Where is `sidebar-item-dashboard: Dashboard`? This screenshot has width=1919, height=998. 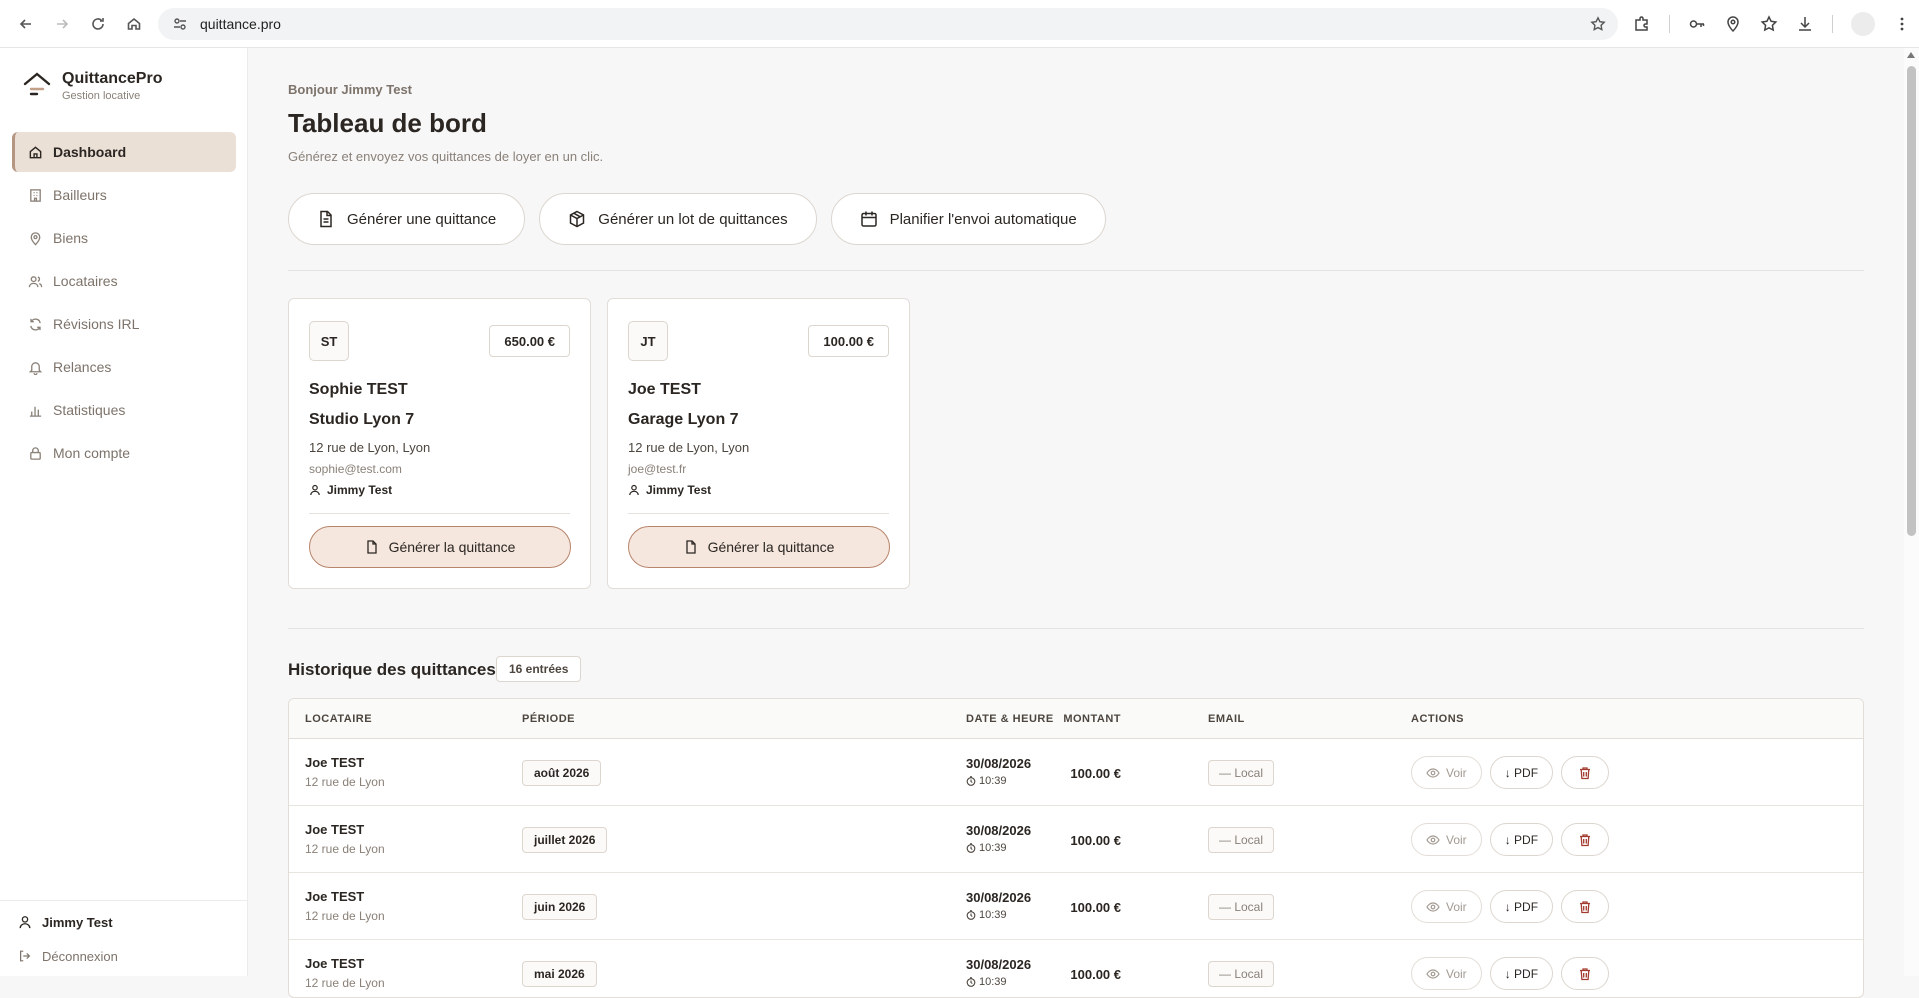
sidebar-item-dashboard: Dashboard is located at coordinates (124, 152).